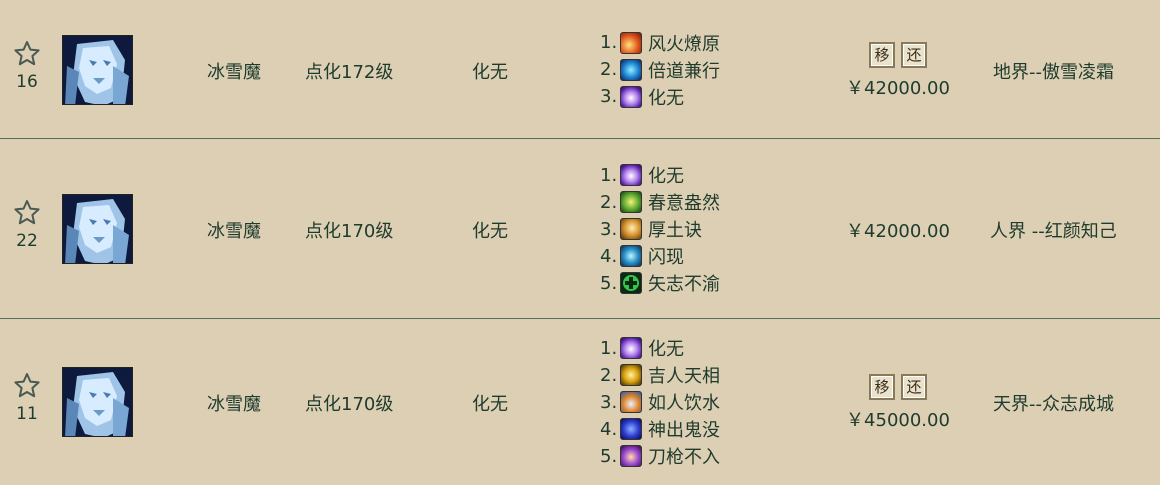  What do you see at coordinates (684, 203) in the screenshot?
I see `skill-label: 春意盎然` at bounding box center [684, 203].